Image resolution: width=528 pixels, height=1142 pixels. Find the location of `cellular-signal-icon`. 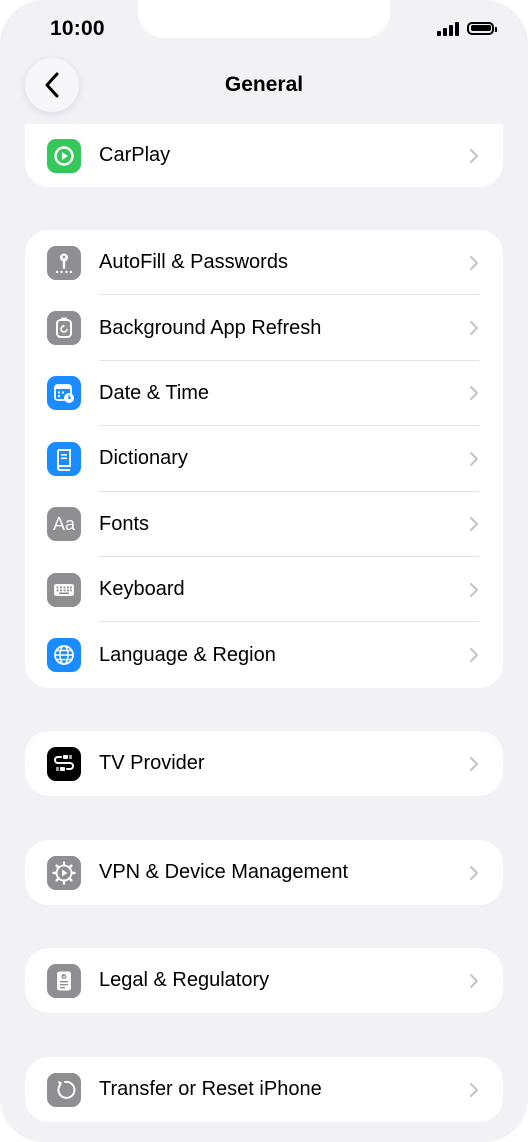

cellular-signal-icon is located at coordinates (448, 28).